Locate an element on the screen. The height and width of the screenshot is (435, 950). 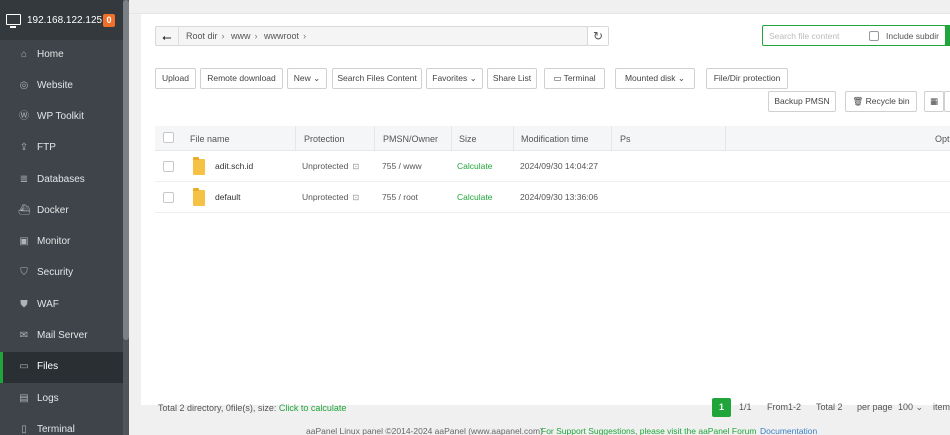
sidebar-item-website: ◎ Website is located at coordinates (61, 86).